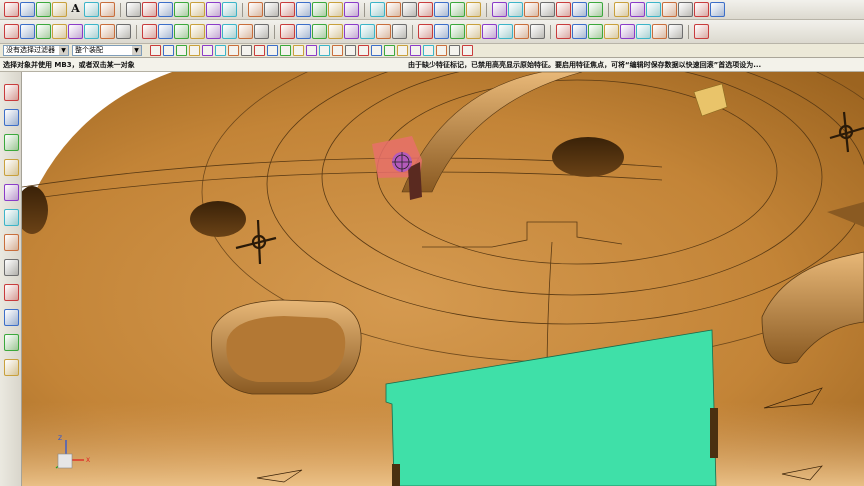 This screenshot has width=864, height=486. I want to click on lifter-icon, so click(537, 31).